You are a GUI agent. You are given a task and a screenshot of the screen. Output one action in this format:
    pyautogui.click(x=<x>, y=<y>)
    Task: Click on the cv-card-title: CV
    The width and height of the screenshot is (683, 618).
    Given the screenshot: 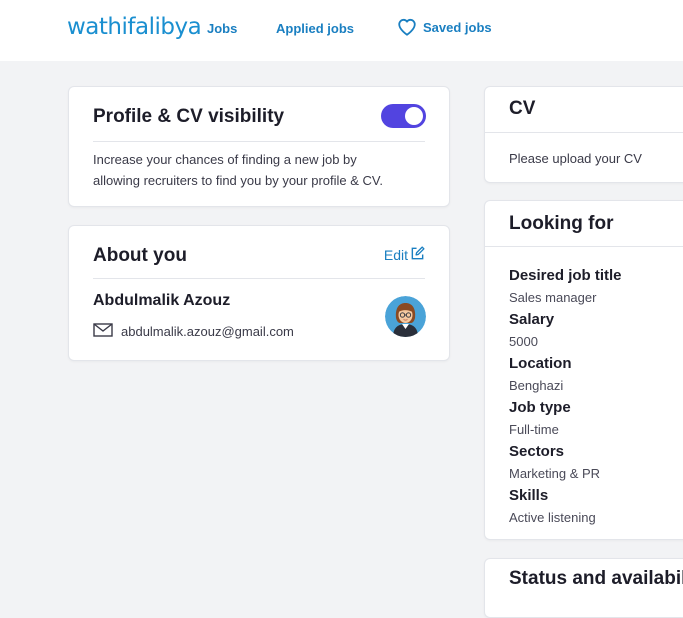 What is the action you would take?
    pyautogui.click(x=522, y=108)
    